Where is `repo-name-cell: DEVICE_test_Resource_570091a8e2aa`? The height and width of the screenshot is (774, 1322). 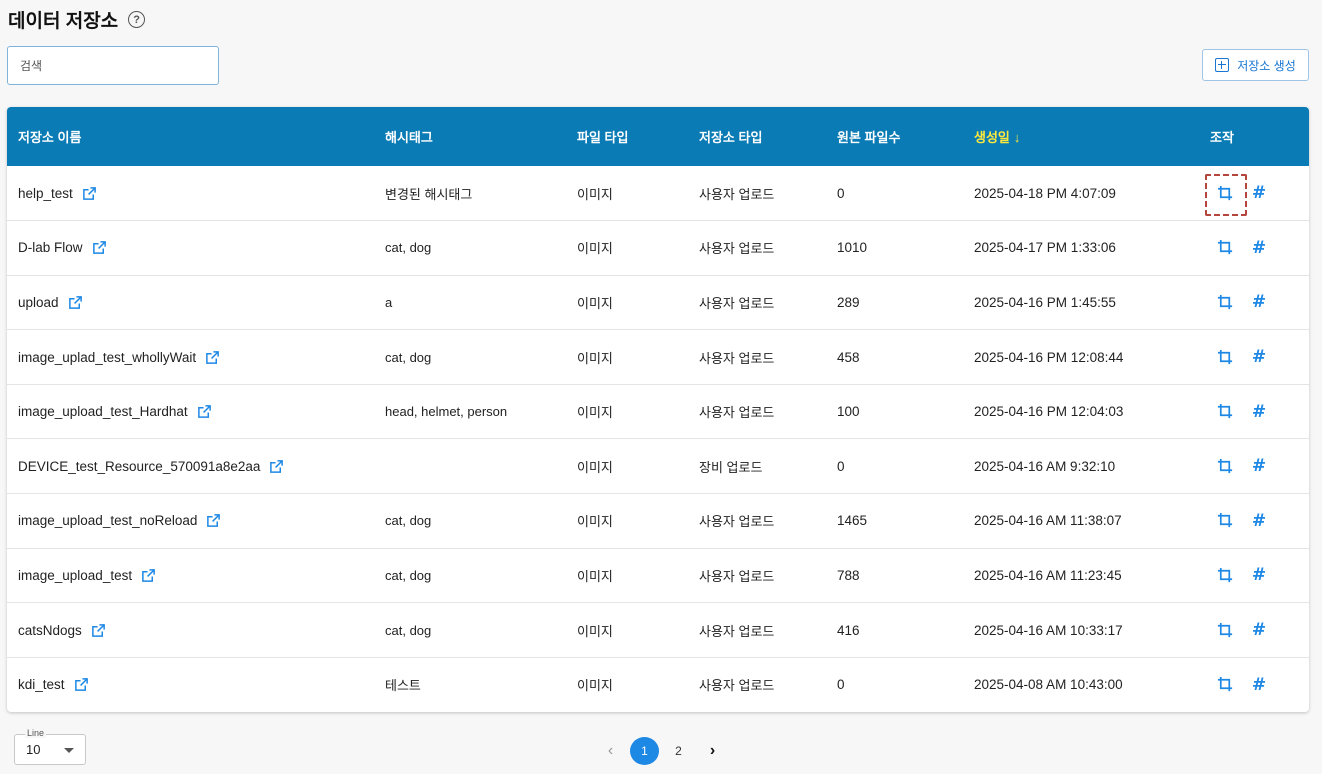
repo-name-cell: DEVICE_test_Resource_570091a8e2aa is located at coordinates (190, 466).